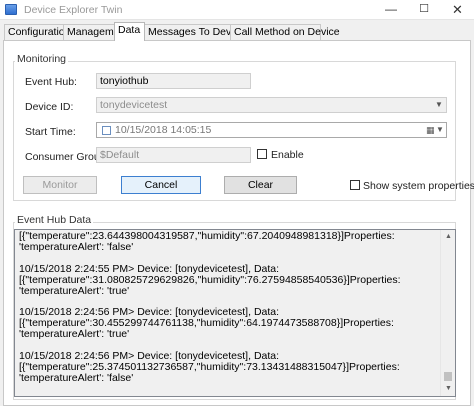 Image resolution: width=474 pixels, height=406 pixels. Describe the element at coordinates (271, 105) in the screenshot. I see `device-id-select: tonydevicetest ▼` at that location.